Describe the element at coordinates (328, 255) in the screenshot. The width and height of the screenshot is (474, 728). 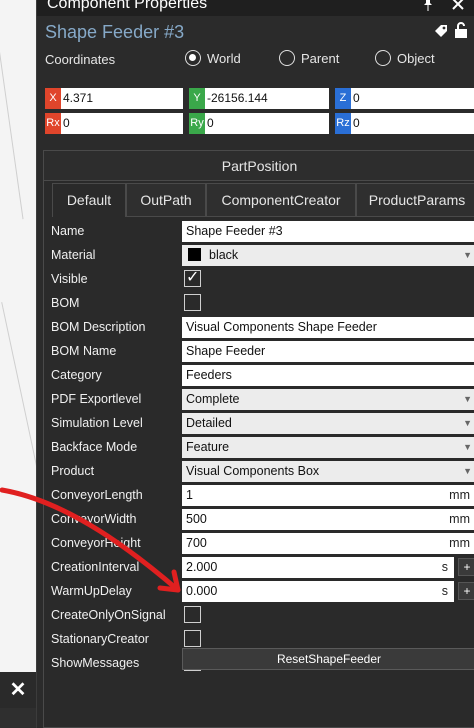
I see `material-dropdown: black ▼` at that location.